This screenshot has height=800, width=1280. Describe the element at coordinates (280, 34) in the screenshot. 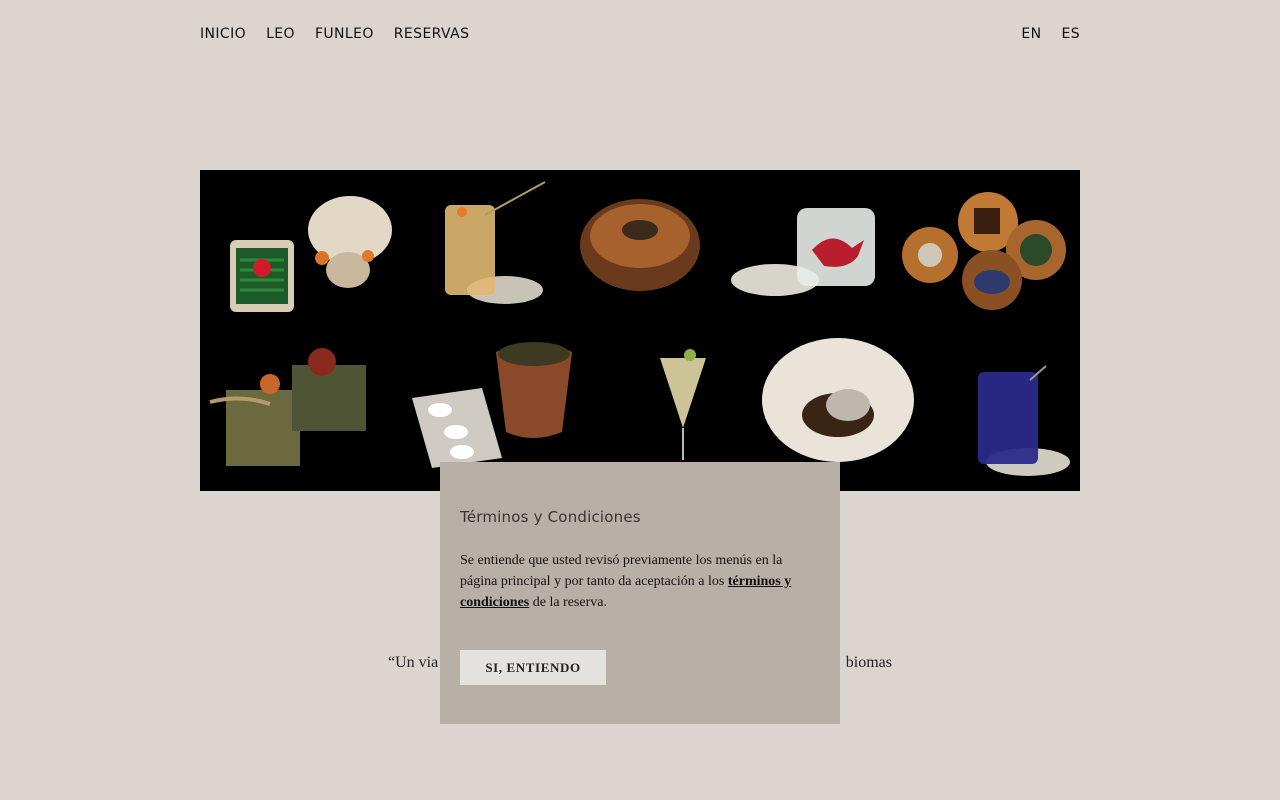

I see `nav-leo: LEO` at that location.